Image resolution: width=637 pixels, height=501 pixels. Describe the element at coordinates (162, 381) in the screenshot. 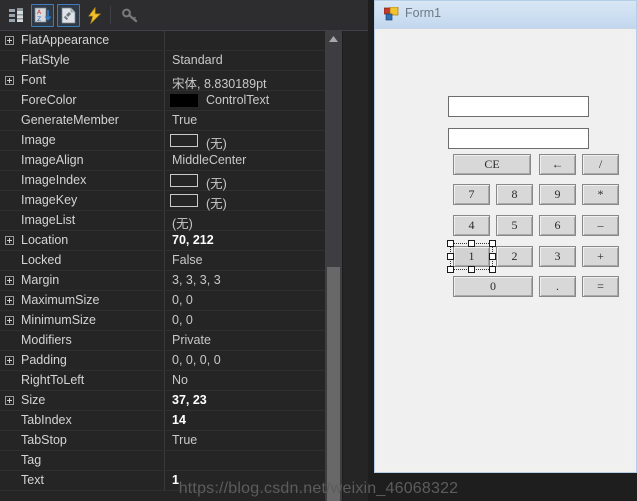

I see `property-row: RightToLeft No` at that location.